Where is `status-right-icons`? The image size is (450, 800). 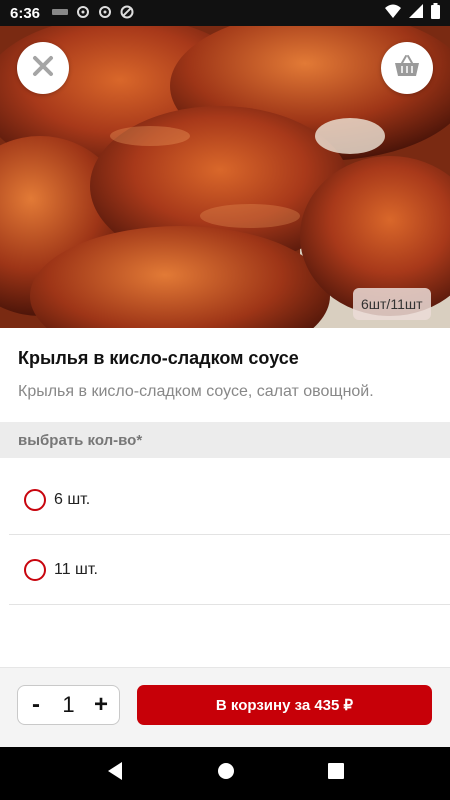 status-right-icons is located at coordinates (412, 13).